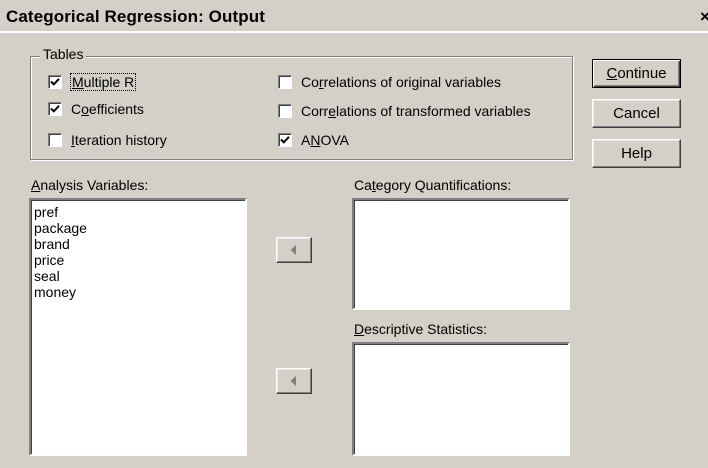 This screenshot has height=468, width=708. Describe the element at coordinates (401, 82) in the screenshot. I see `correlations-original-label: Correlations of original variables` at that location.